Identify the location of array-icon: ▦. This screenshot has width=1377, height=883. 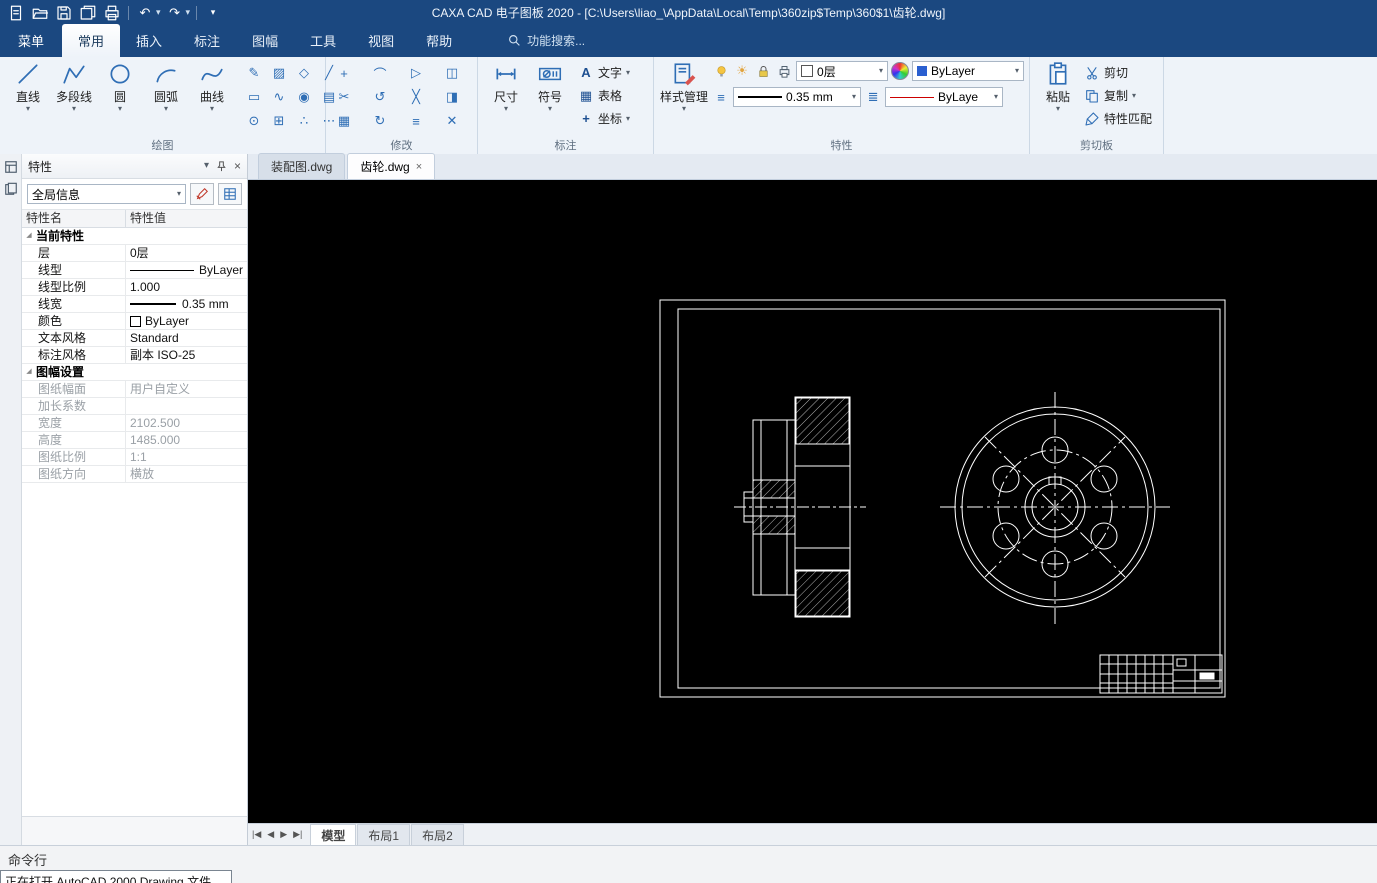
(344, 121).